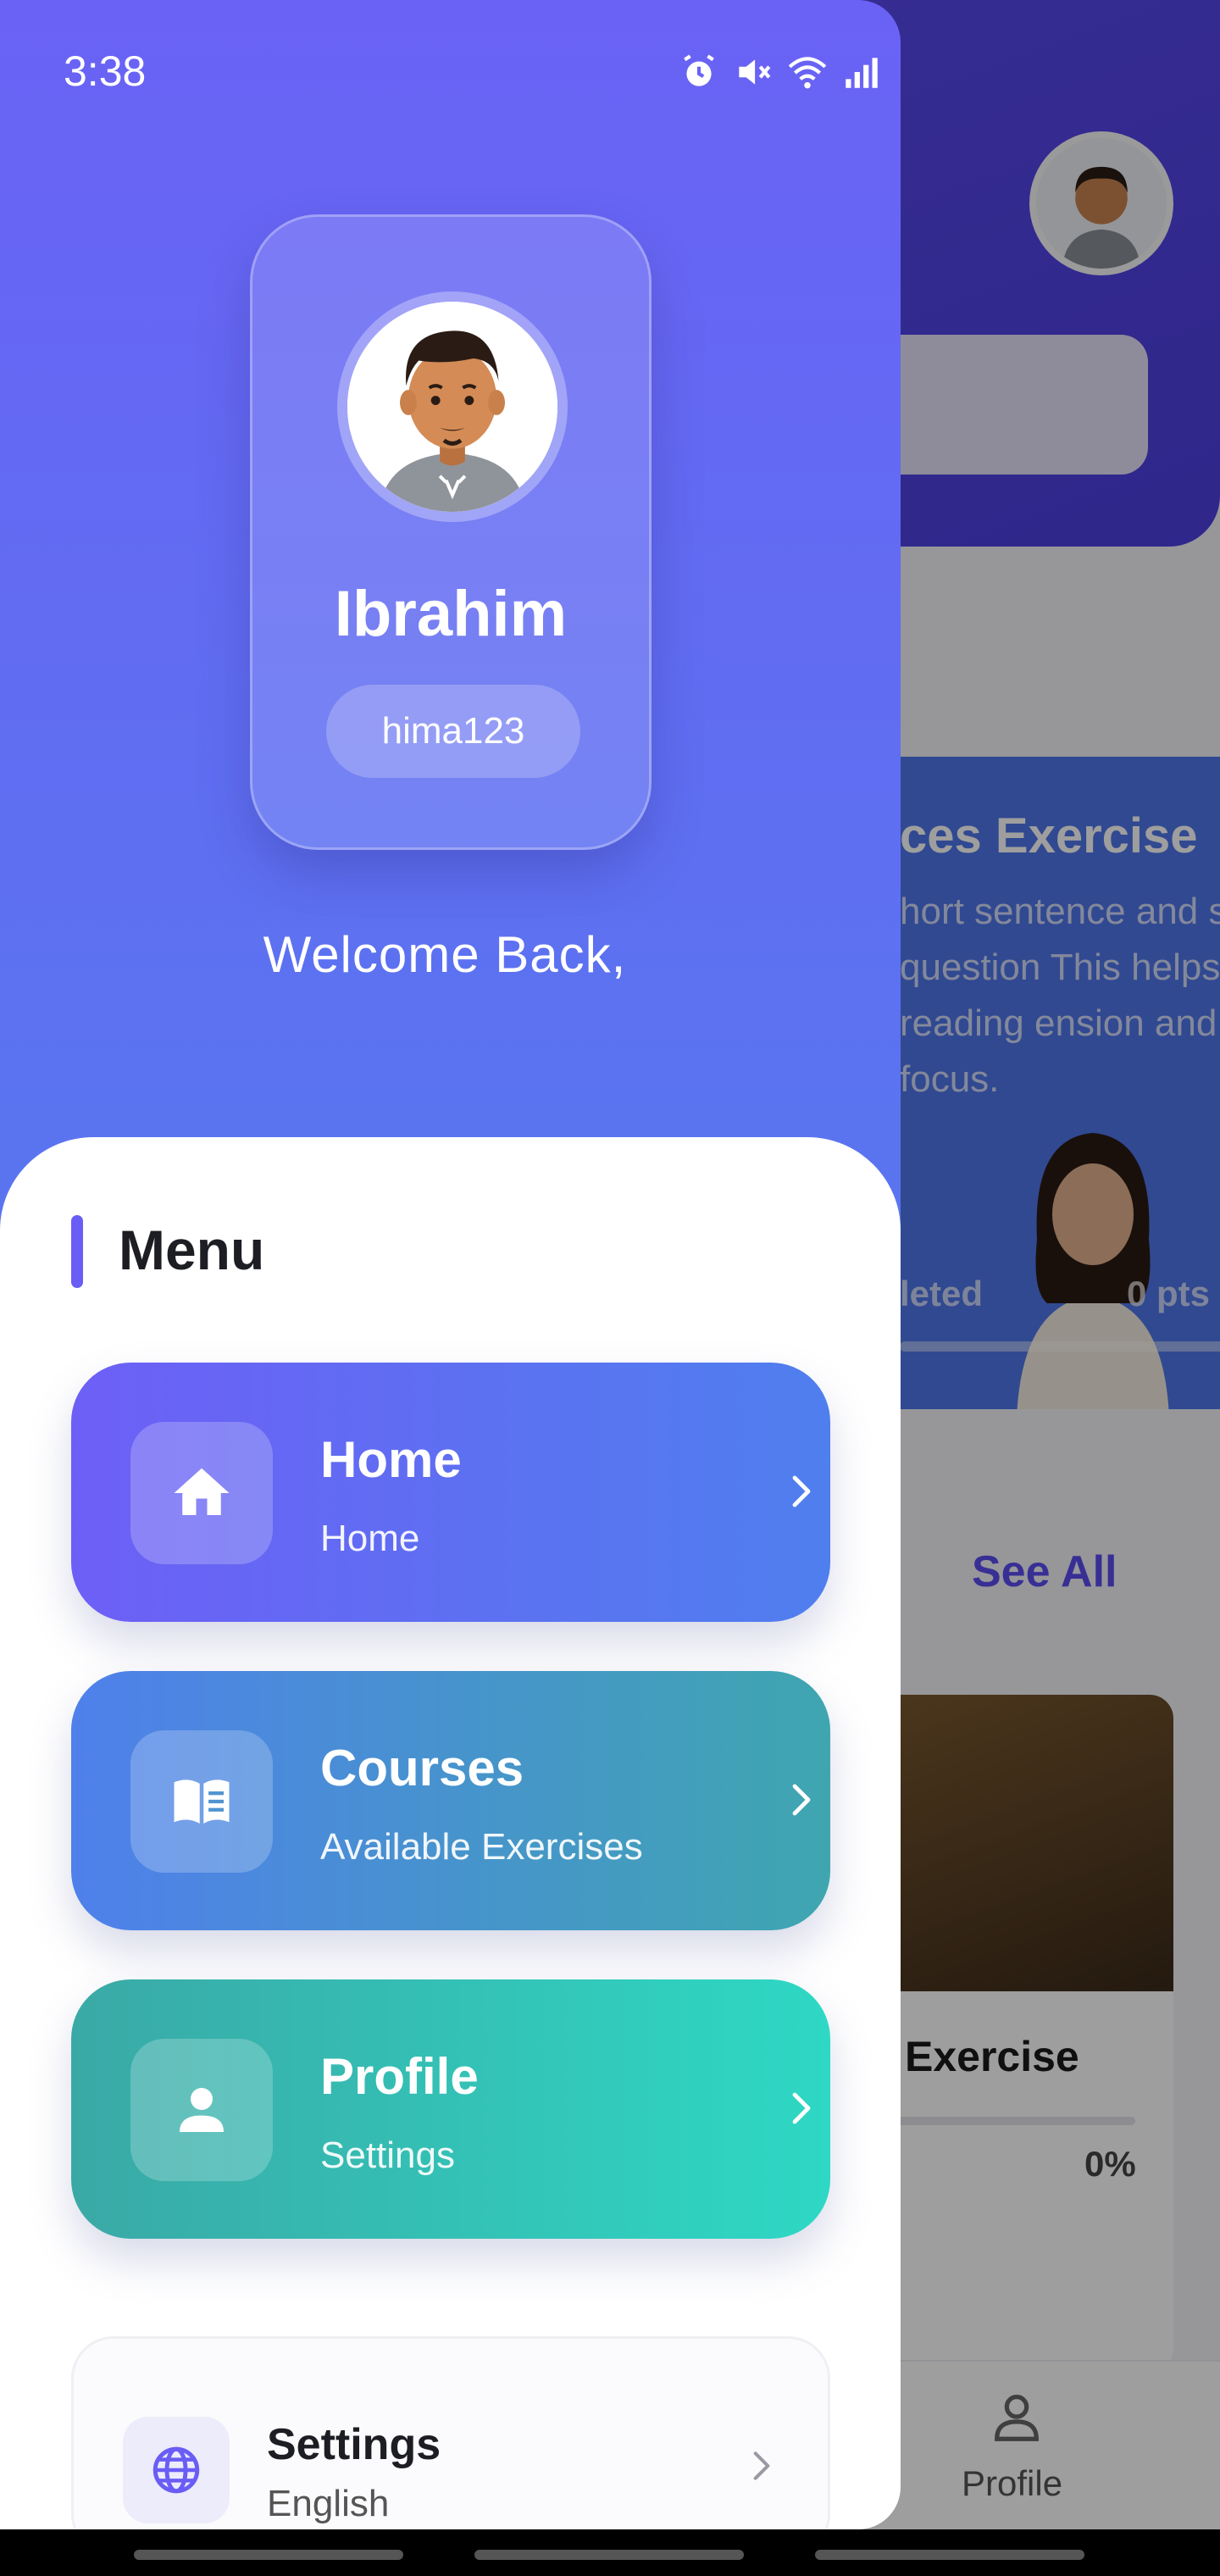 The height and width of the screenshot is (2576, 1220). I want to click on menu-item-home: Home Home, so click(450, 1492).